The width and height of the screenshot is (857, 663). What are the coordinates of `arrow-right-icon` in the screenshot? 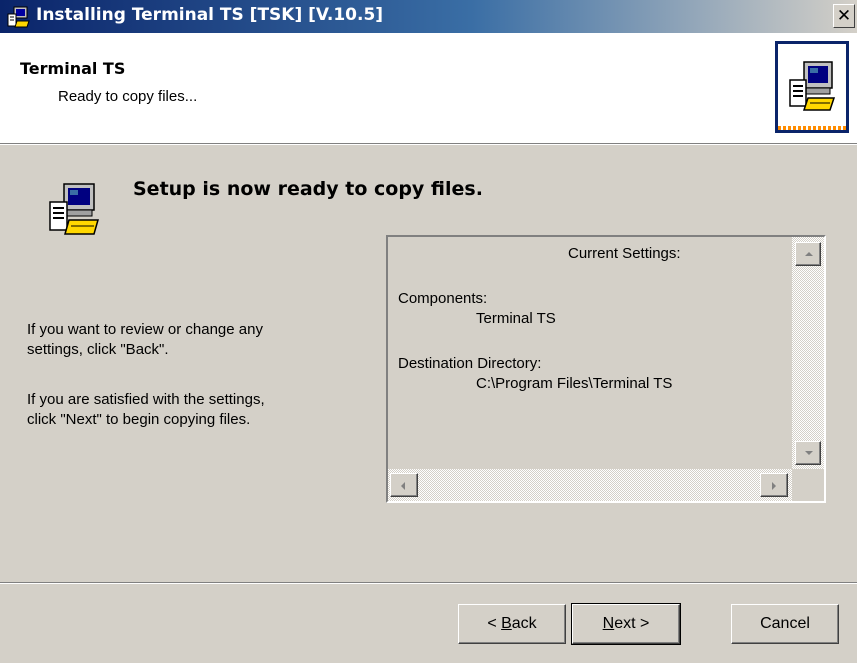 It's located at (774, 486).